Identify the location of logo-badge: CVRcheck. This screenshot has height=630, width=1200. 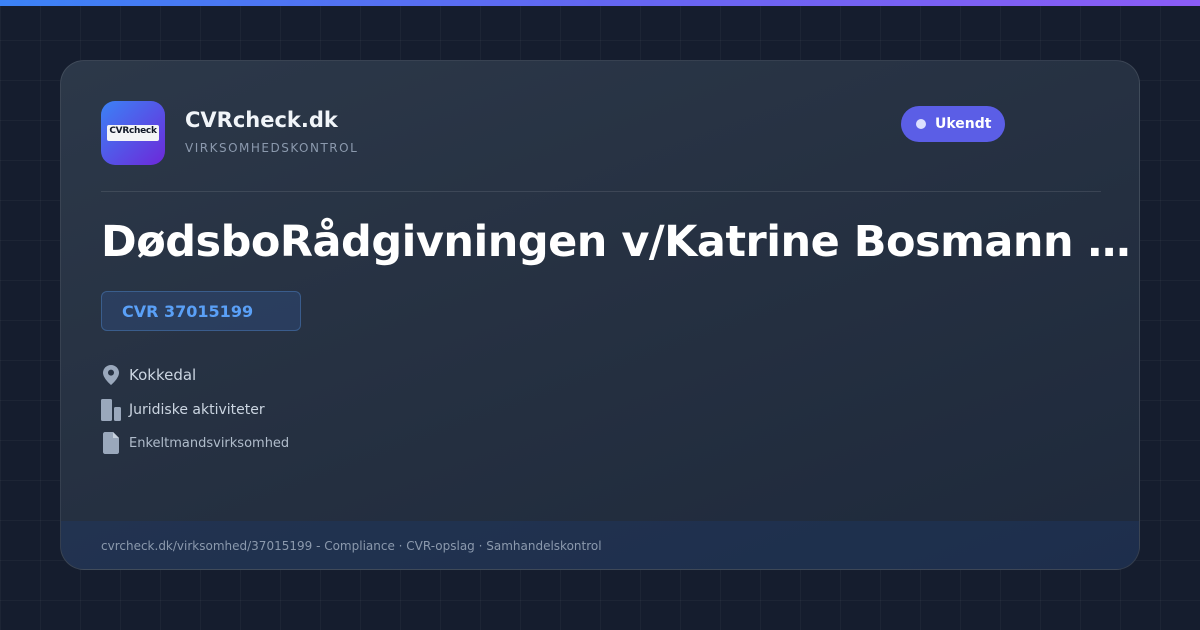
(133, 133).